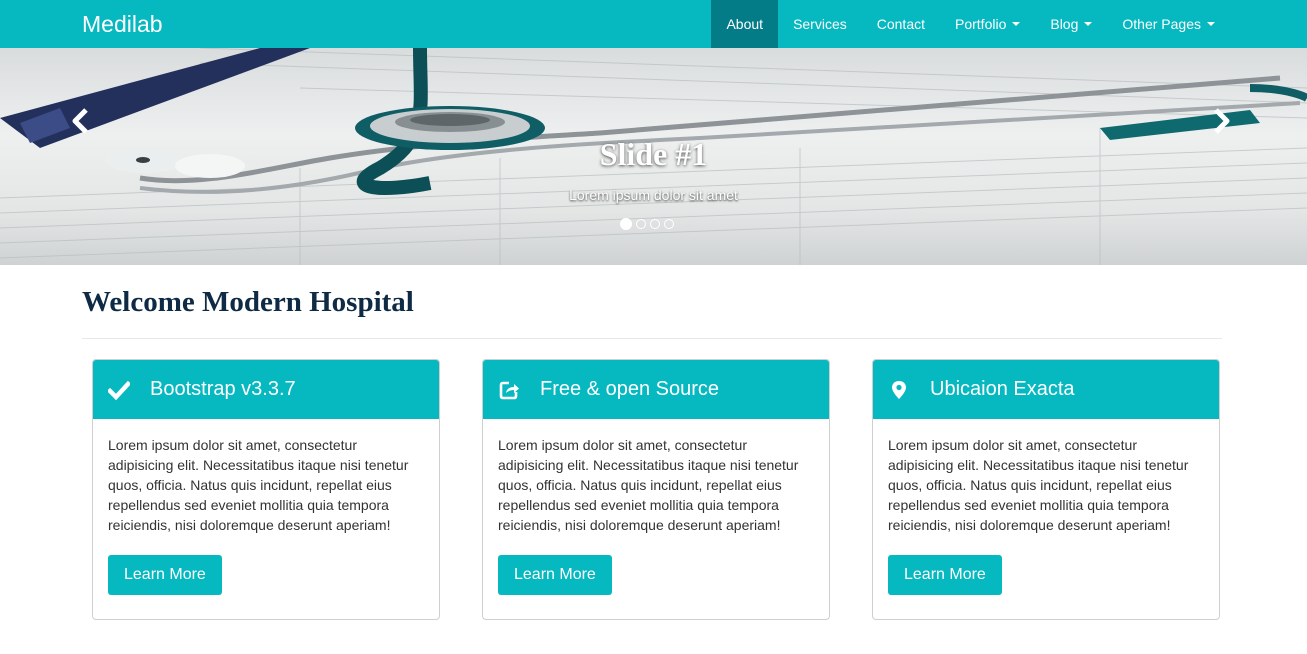 The height and width of the screenshot is (654, 1307). I want to click on nav-item-label: About, so click(745, 24).